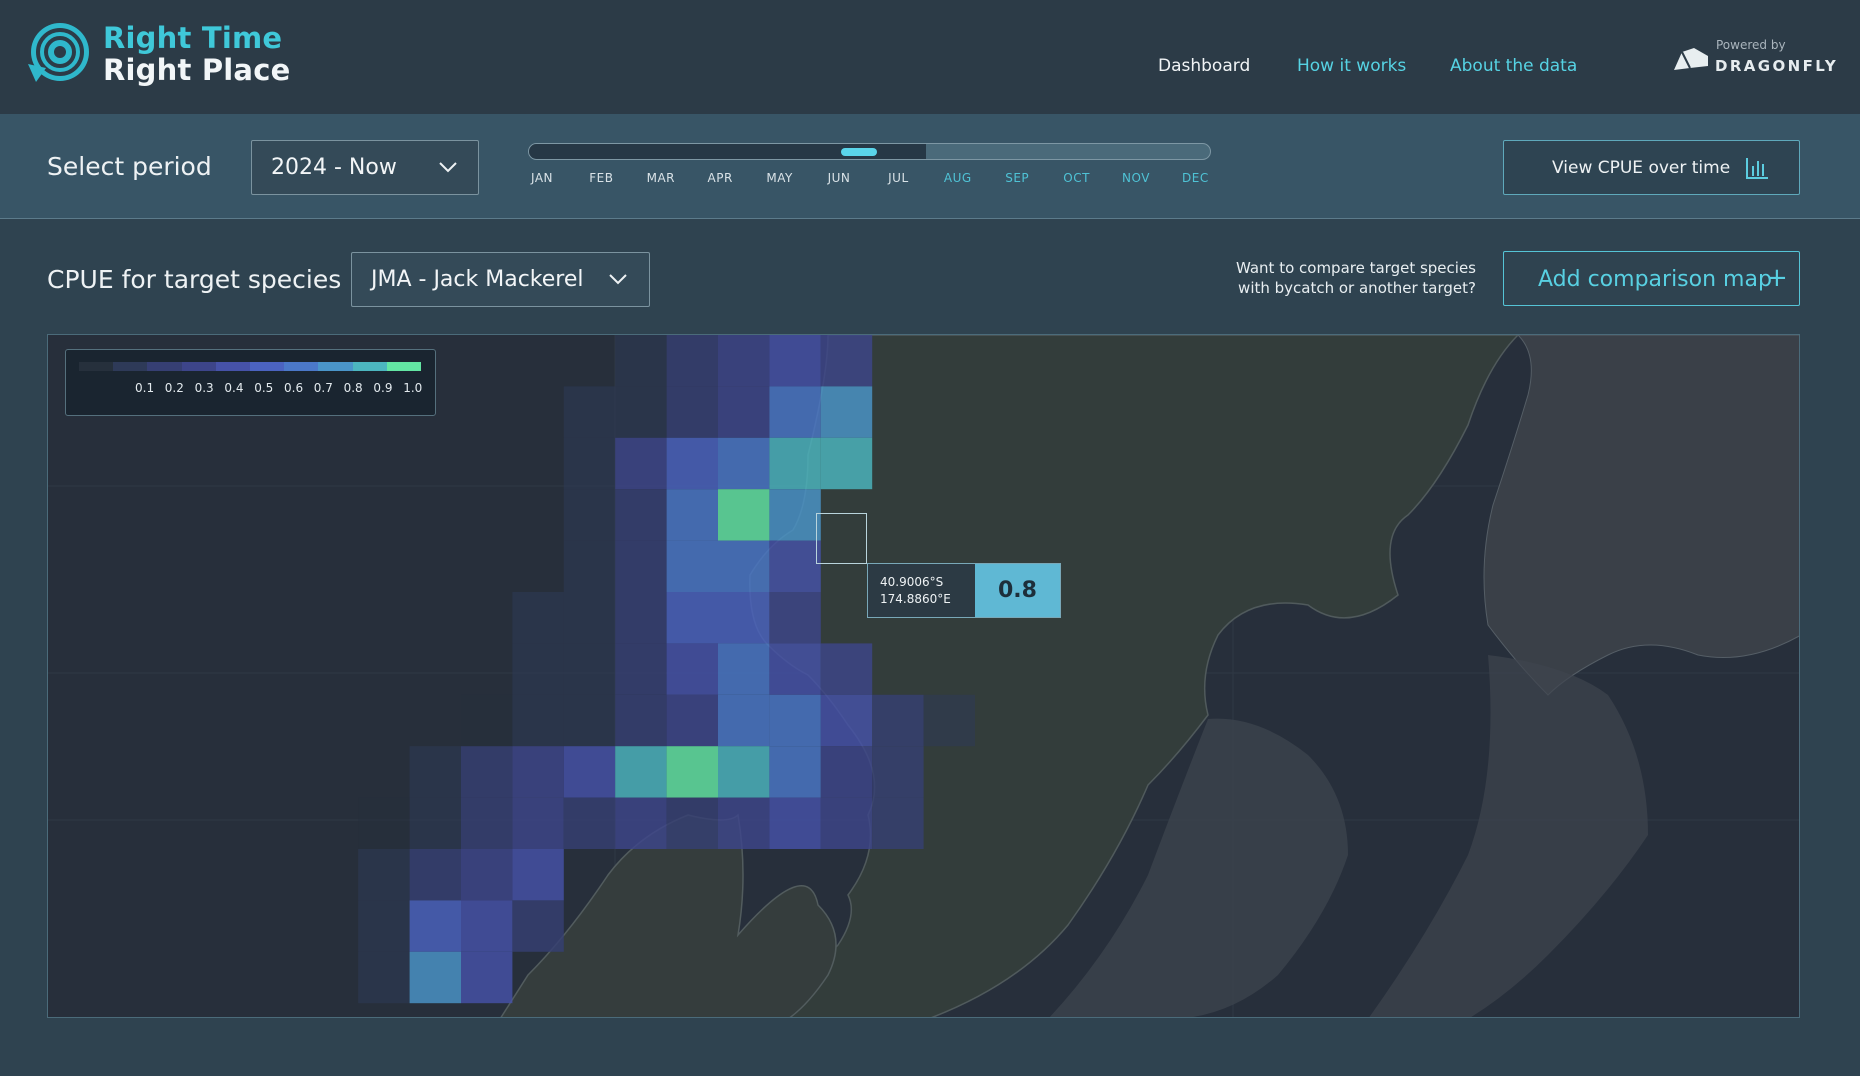 Image resolution: width=1860 pixels, height=1076 pixels. Describe the element at coordinates (898, 178) in the screenshot. I see `month-jul: JUL` at that location.